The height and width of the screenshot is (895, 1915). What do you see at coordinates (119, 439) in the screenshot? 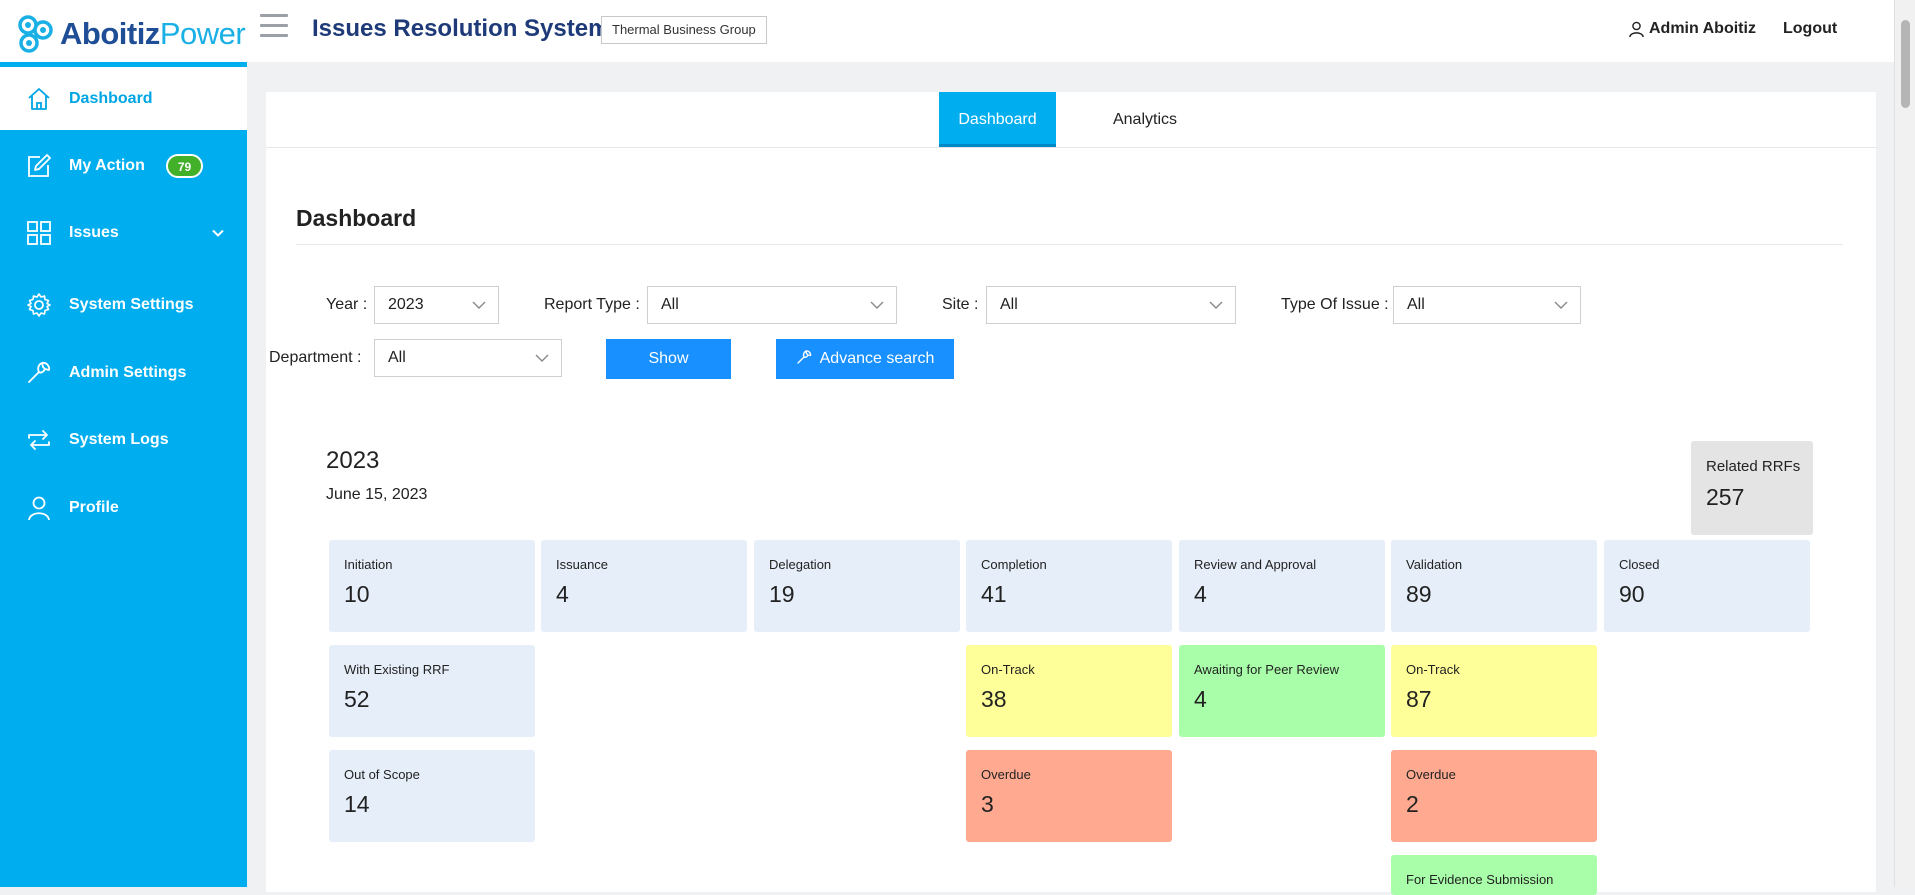
I see `sidebar-item-label: System Logs` at bounding box center [119, 439].